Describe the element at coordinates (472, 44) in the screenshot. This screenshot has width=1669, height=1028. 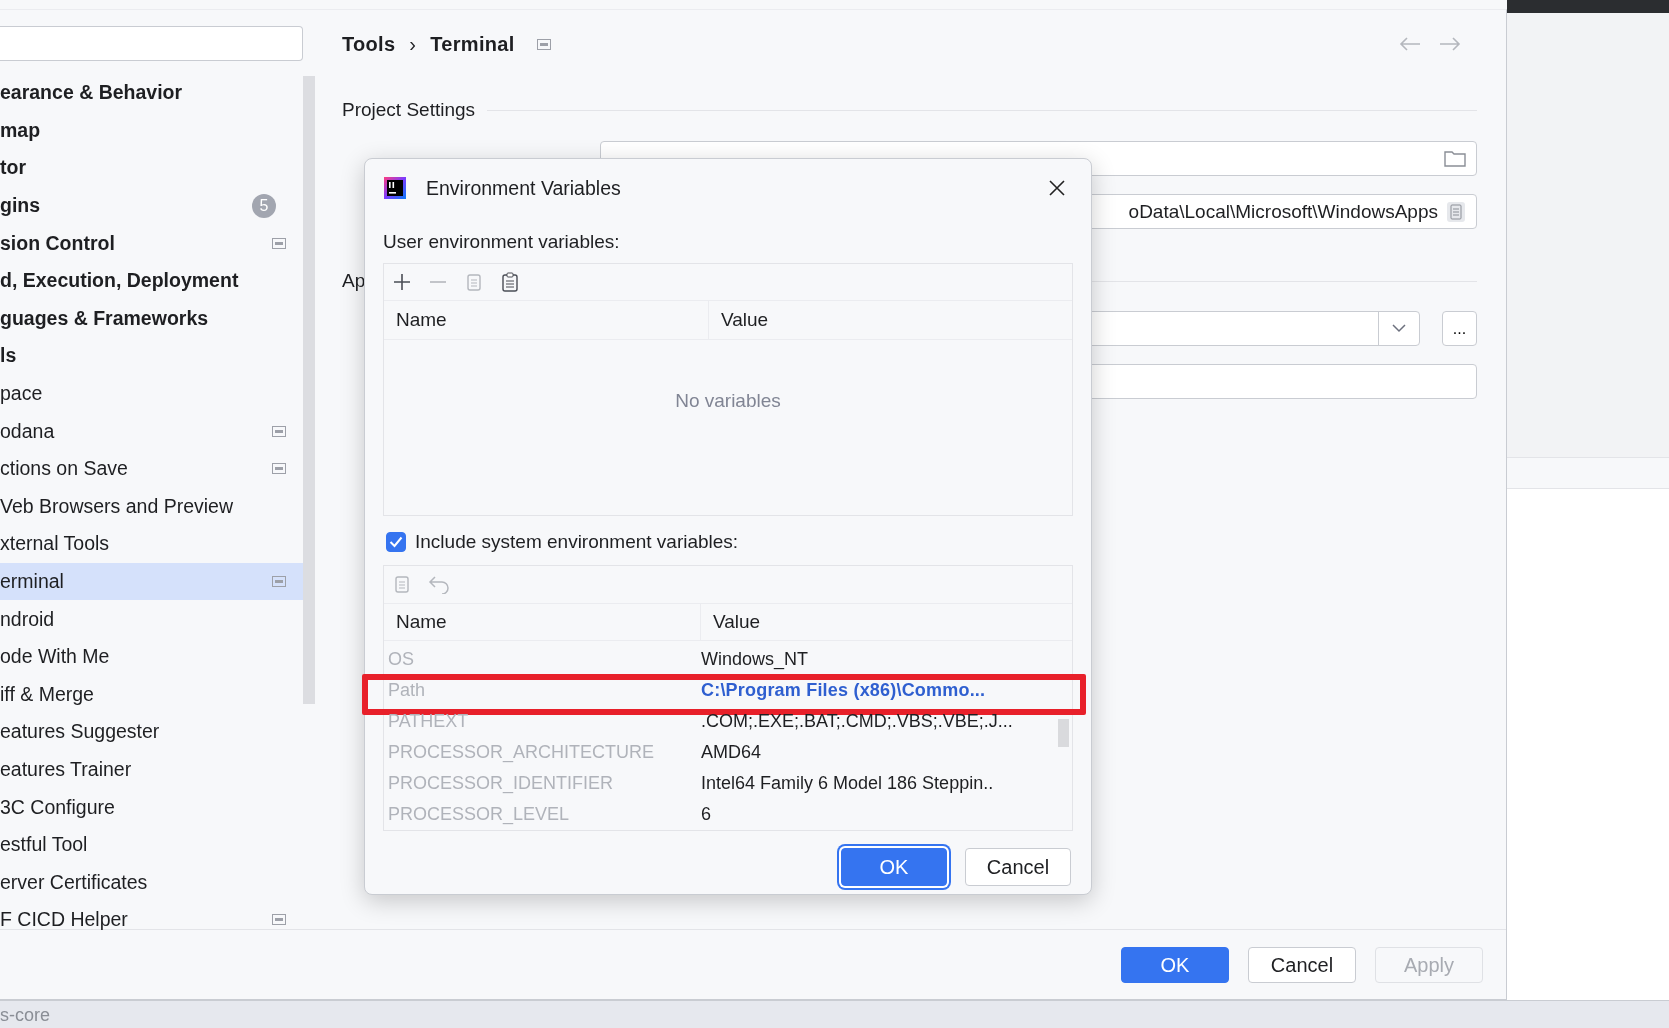
I see `breadcrumb-item: Terminal` at that location.